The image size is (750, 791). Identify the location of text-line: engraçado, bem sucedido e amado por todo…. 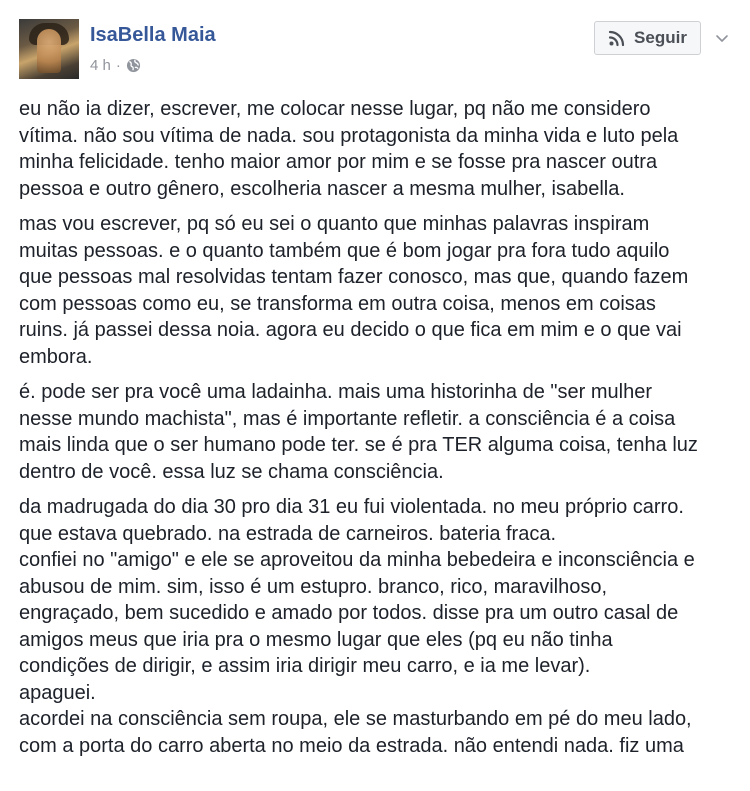
(349, 613).